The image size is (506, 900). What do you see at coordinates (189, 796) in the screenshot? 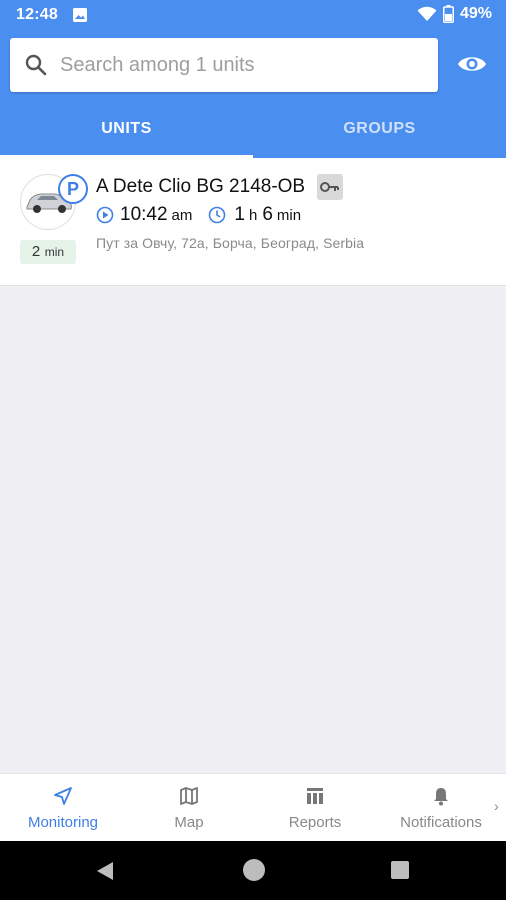
I see `map-icon` at bounding box center [189, 796].